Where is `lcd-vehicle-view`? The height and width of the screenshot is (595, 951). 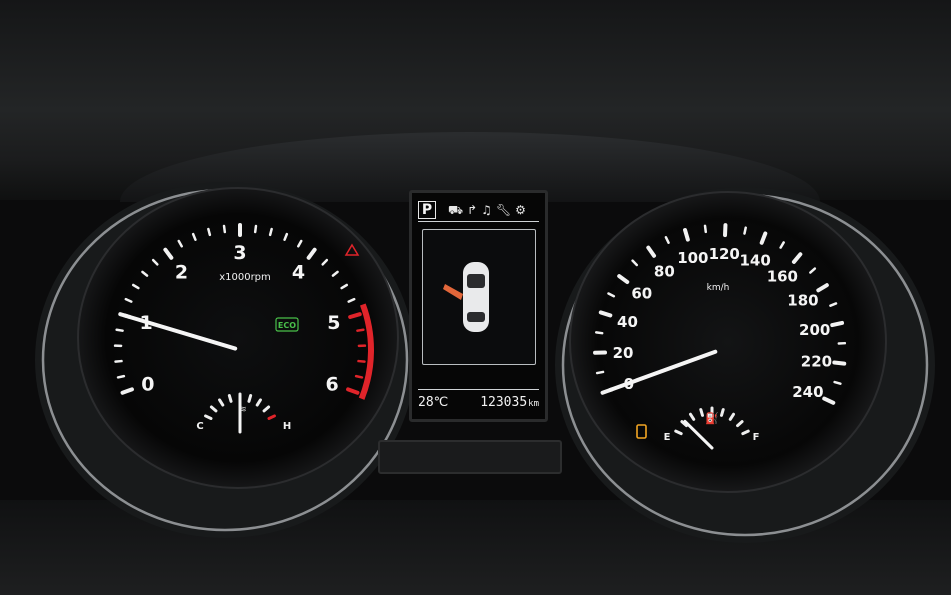 lcd-vehicle-view is located at coordinates (479, 297).